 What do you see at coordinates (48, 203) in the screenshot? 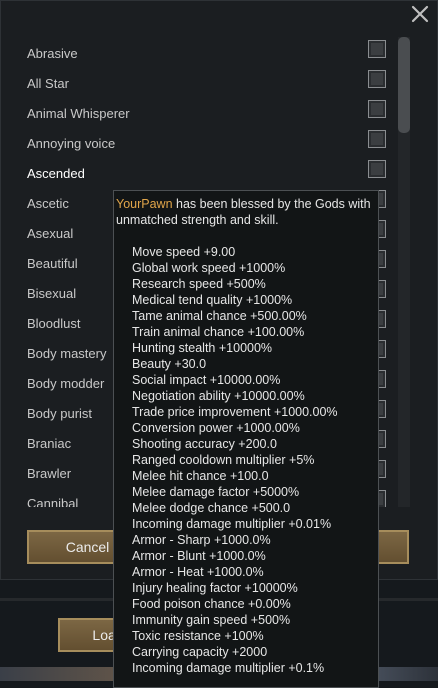
I see `trait-label: Ascetic` at bounding box center [48, 203].